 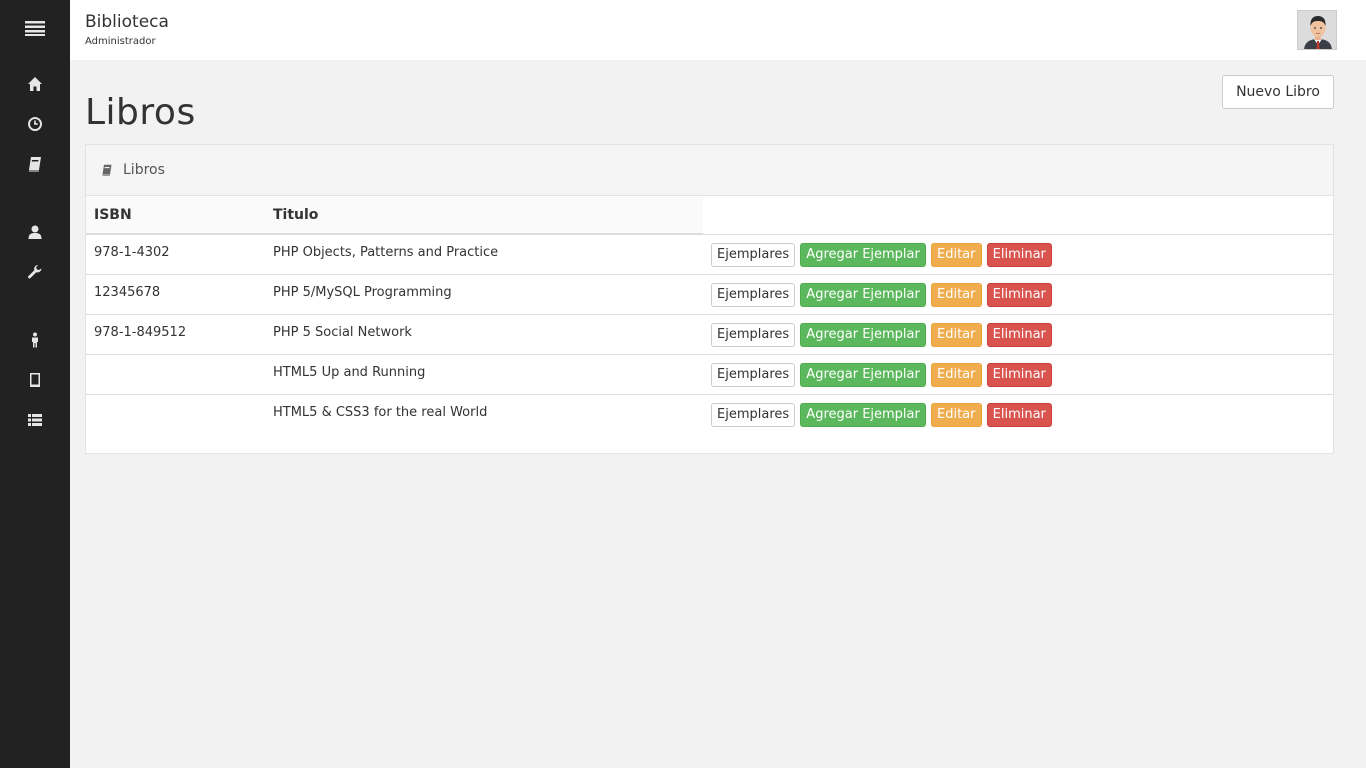 I want to click on menu-toggle-button, so click(x=35, y=28).